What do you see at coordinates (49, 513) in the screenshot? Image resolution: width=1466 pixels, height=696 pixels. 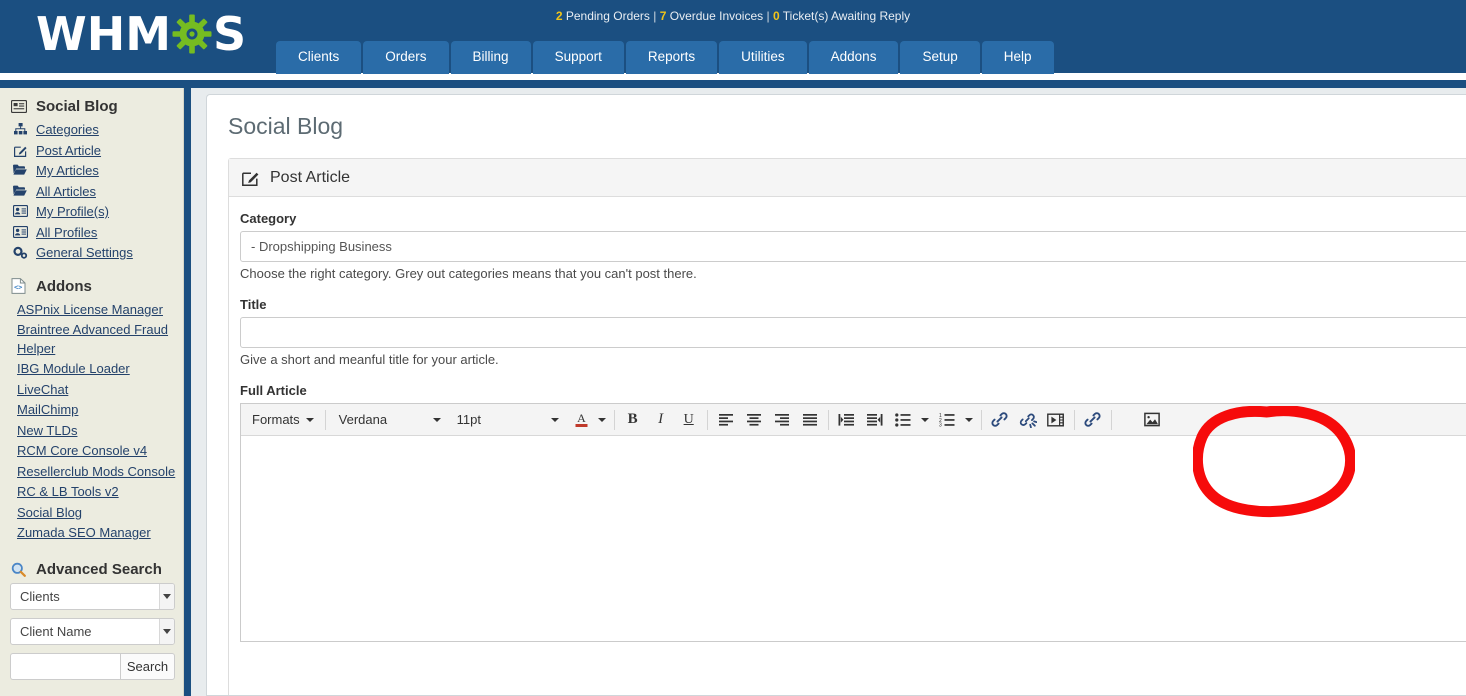 I see `sidebar-item-social-blog-label: Social Blog` at bounding box center [49, 513].